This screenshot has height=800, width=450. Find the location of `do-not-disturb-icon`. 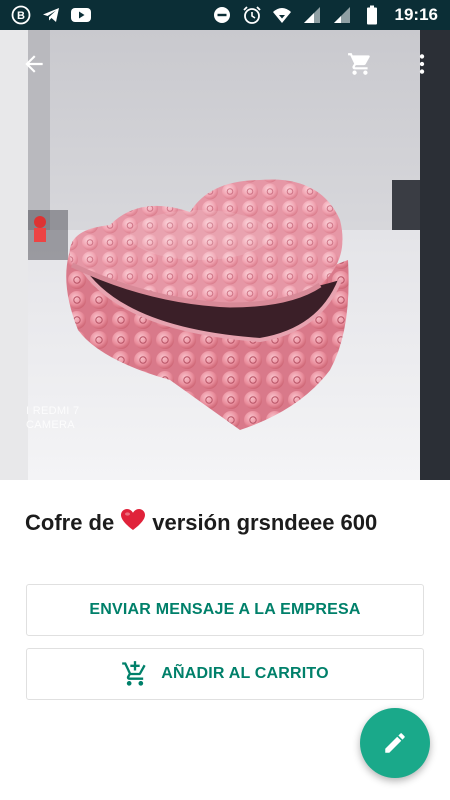

do-not-disturb-icon is located at coordinates (222, 15).